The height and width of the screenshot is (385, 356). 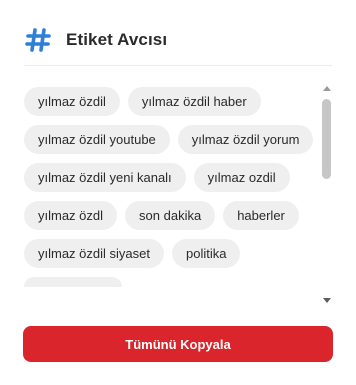 I want to click on tag-chip: politika, so click(x=206, y=253).